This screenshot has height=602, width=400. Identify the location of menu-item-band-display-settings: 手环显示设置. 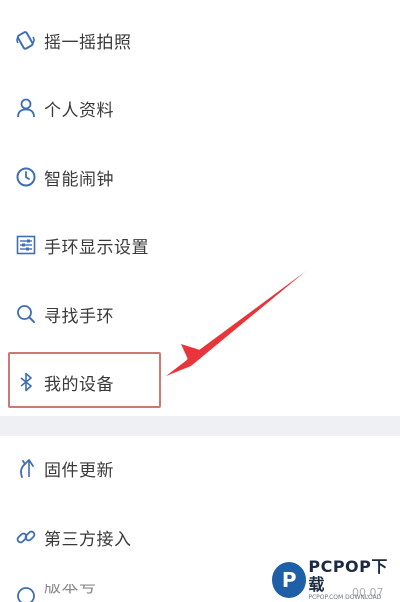
(200, 245).